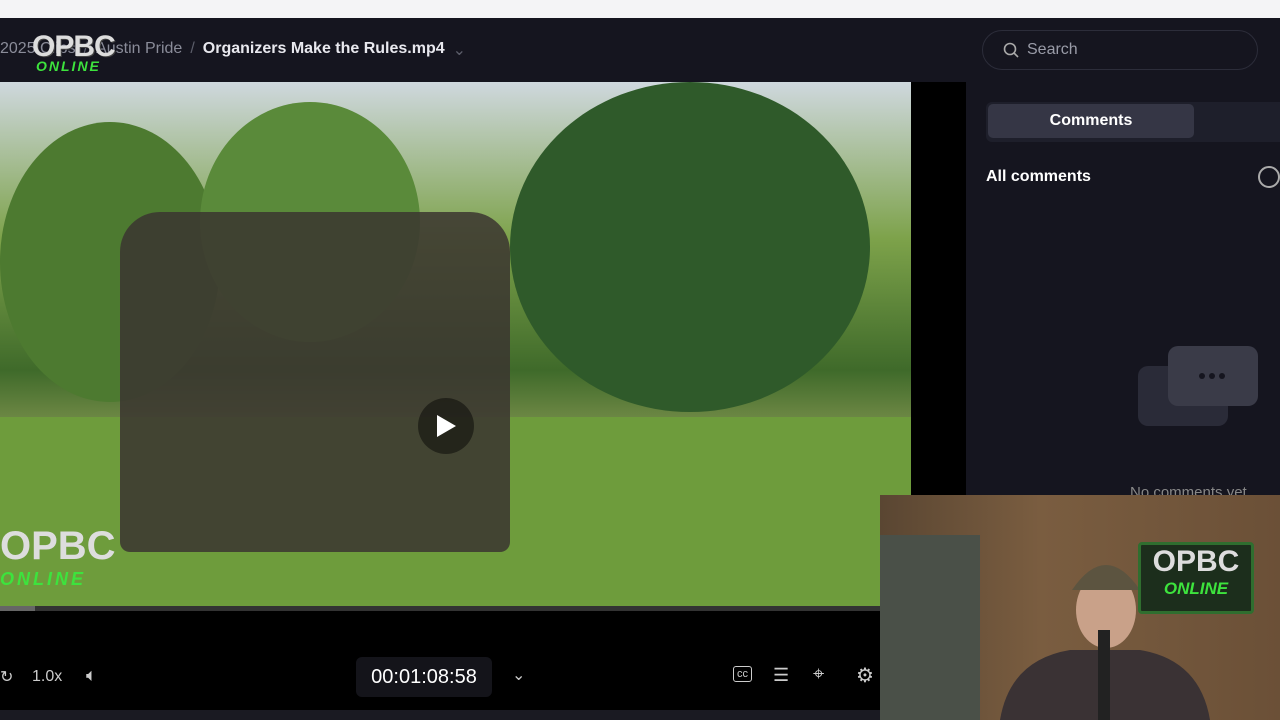  Describe the element at coordinates (865, 675) in the screenshot. I see `gear-icon: ⚙` at that location.